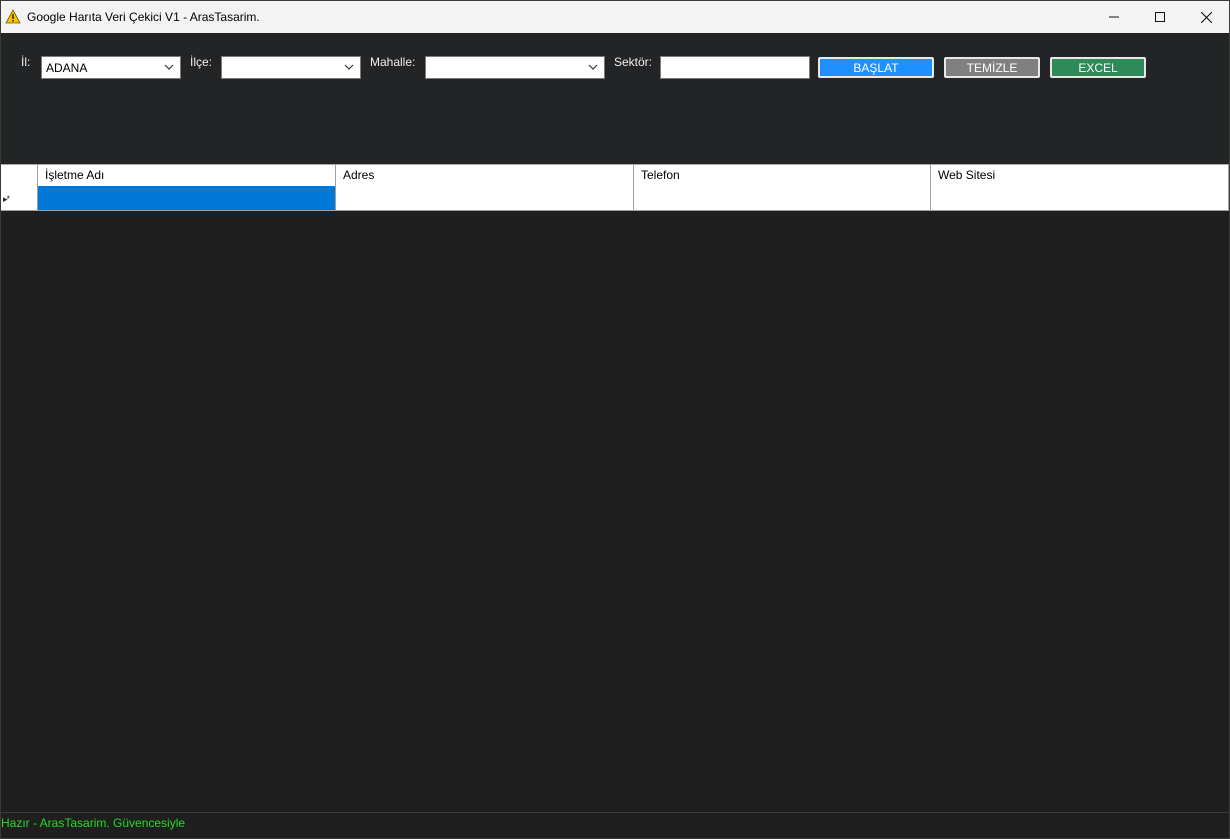 The width and height of the screenshot is (1230, 839). I want to click on clear-button: TEMİZLE, so click(992, 67).